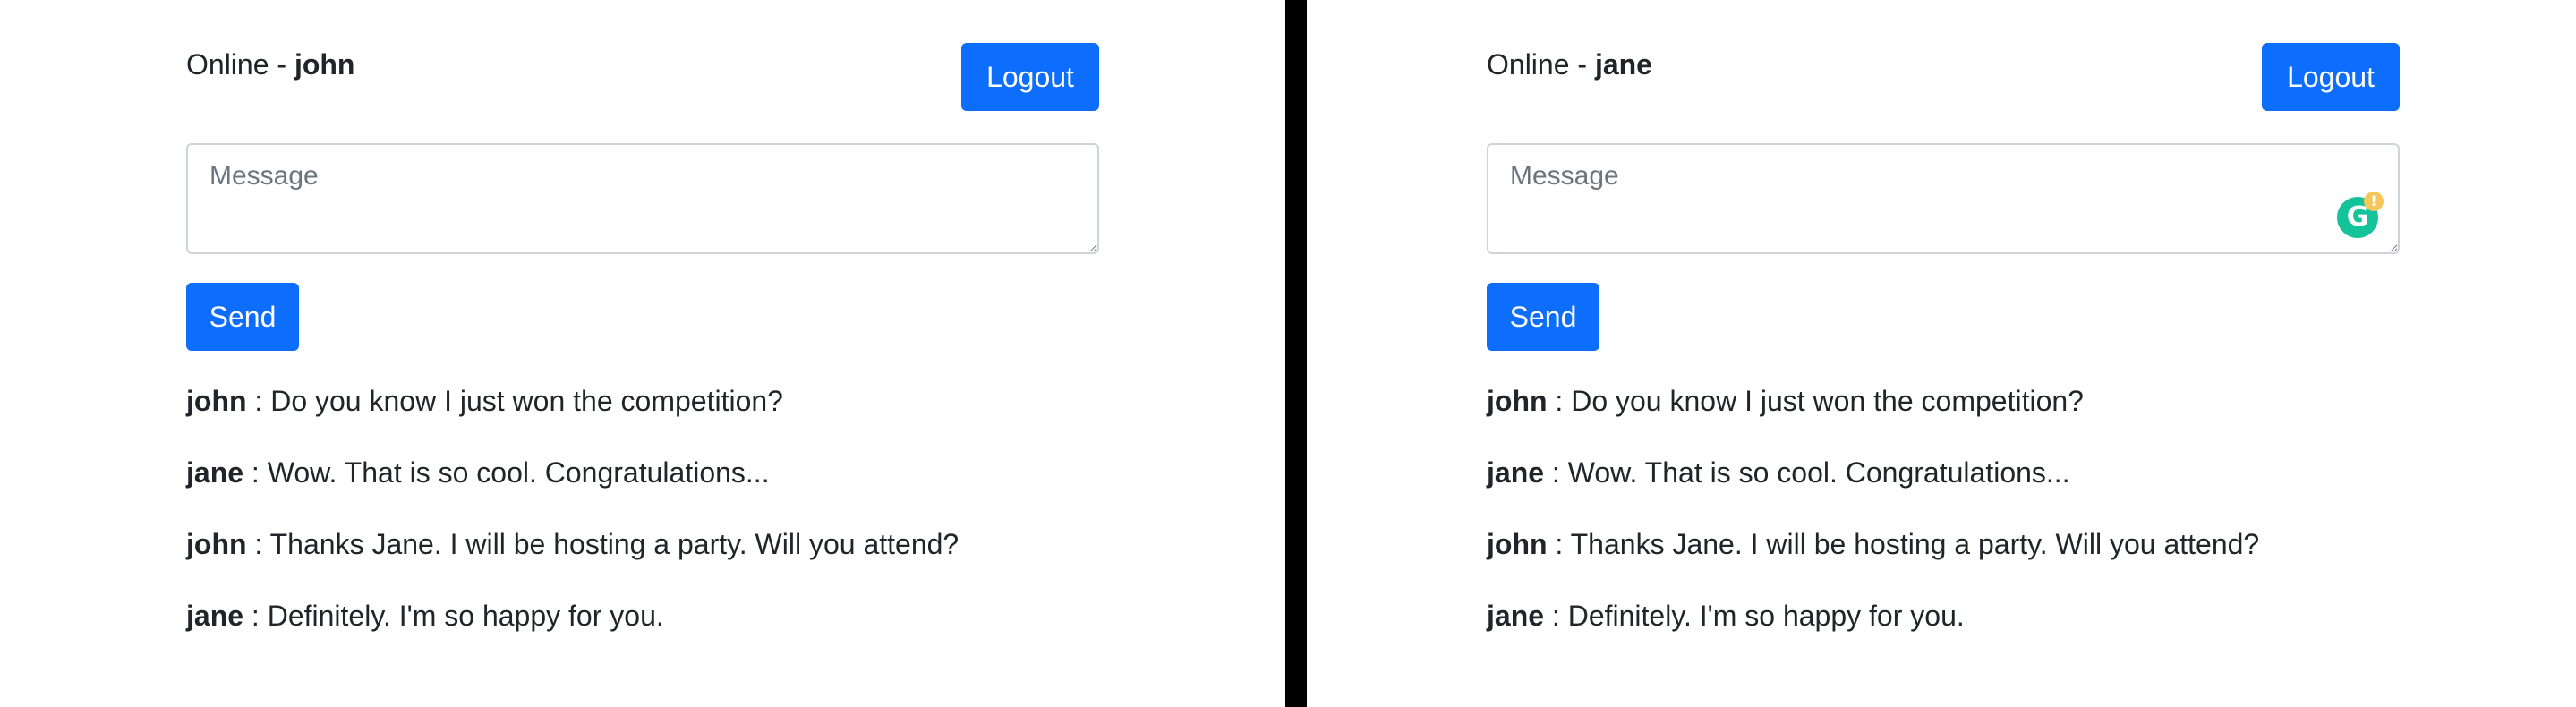  What do you see at coordinates (2360, 215) in the screenshot?
I see `grammarly-icon: G !` at bounding box center [2360, 215].